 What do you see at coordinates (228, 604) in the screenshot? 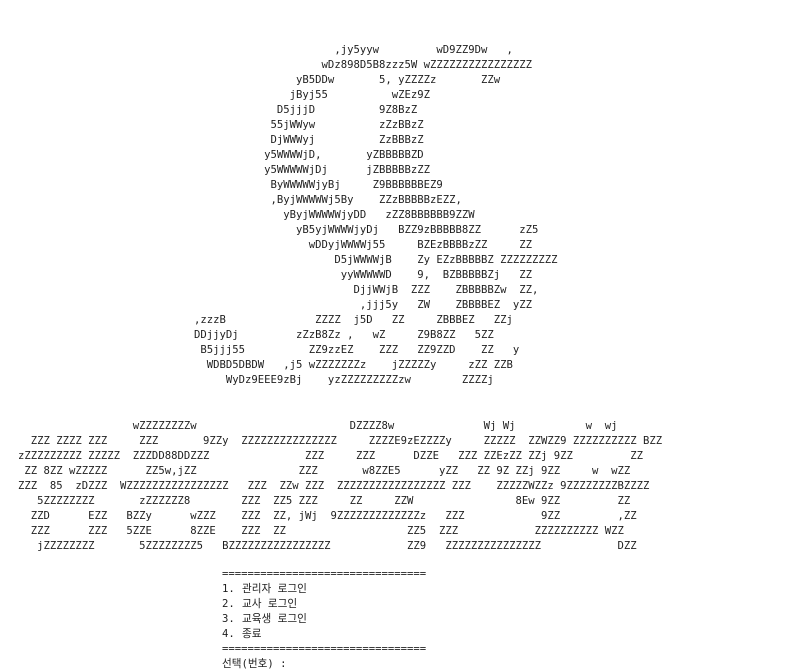
I see `menu-item-number: 2.` at bounding box center [228, 604].